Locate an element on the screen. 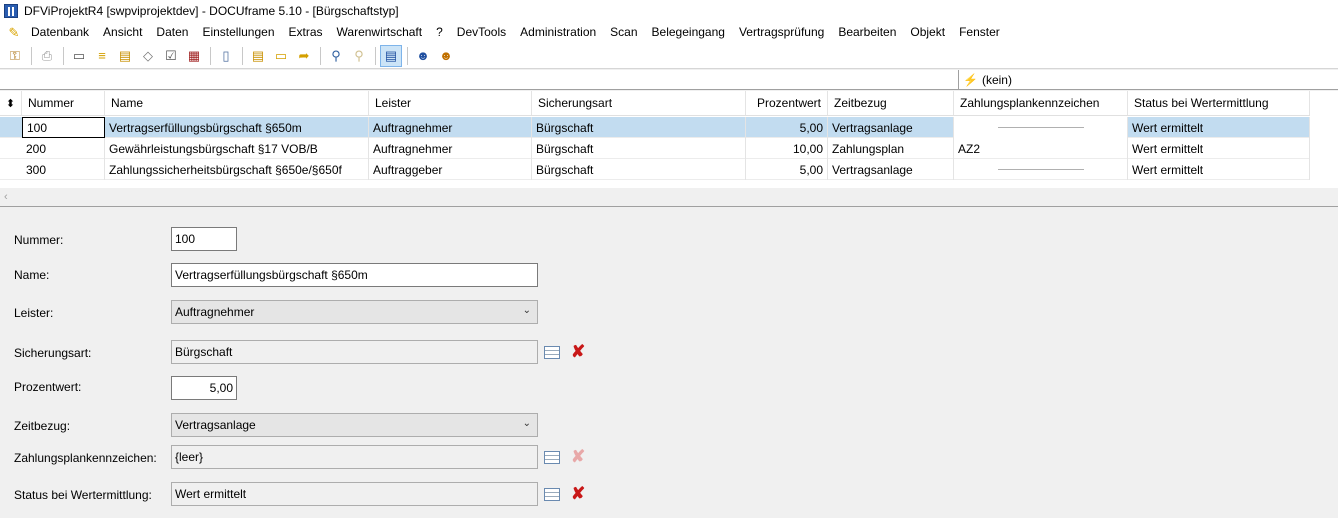 This screenshot has height=518, width=1338. user-key-icon: ⚿ is located at coordinates (15, 56).